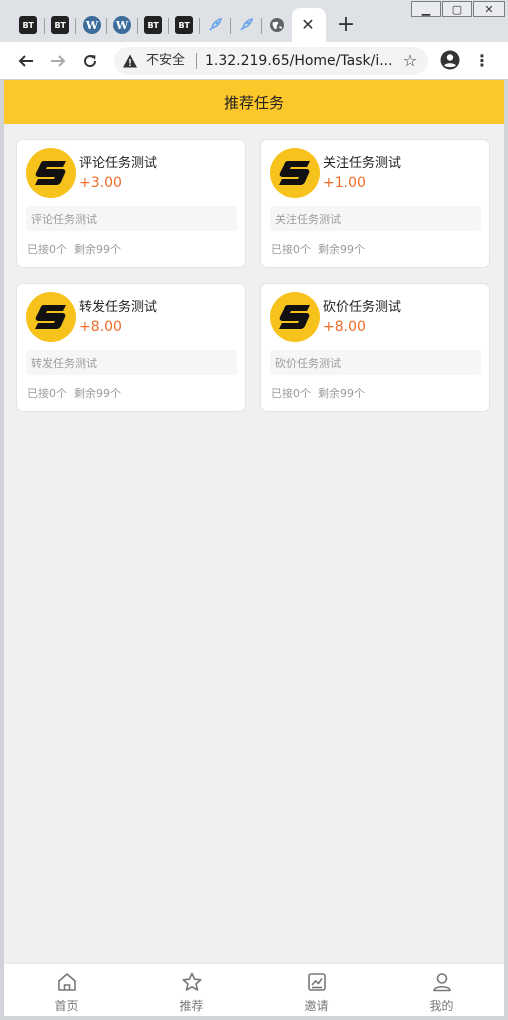 Image resolution: width=508 pixels, height=1020 pixels. What do you see at coordinates (277, 25) in the screenshot?
I see `globe-icon` at bounding box center [277, 25].